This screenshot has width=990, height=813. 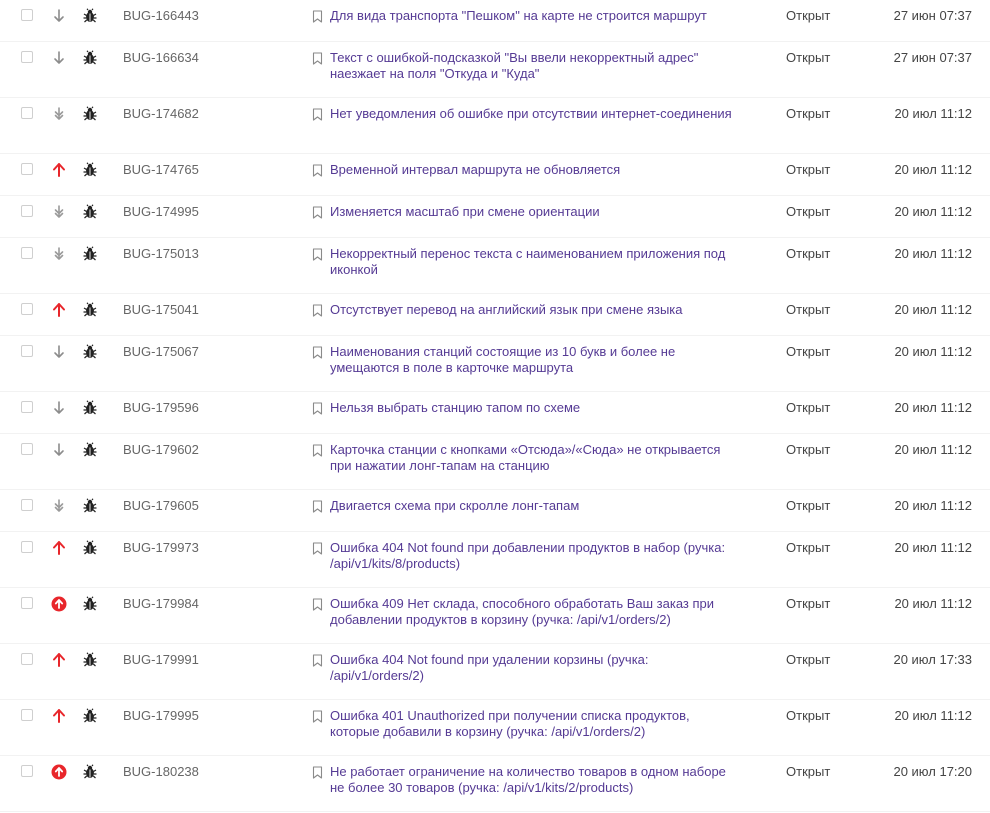 I want to click on issue-key: BUG-174682, so click(x=161, y=114).